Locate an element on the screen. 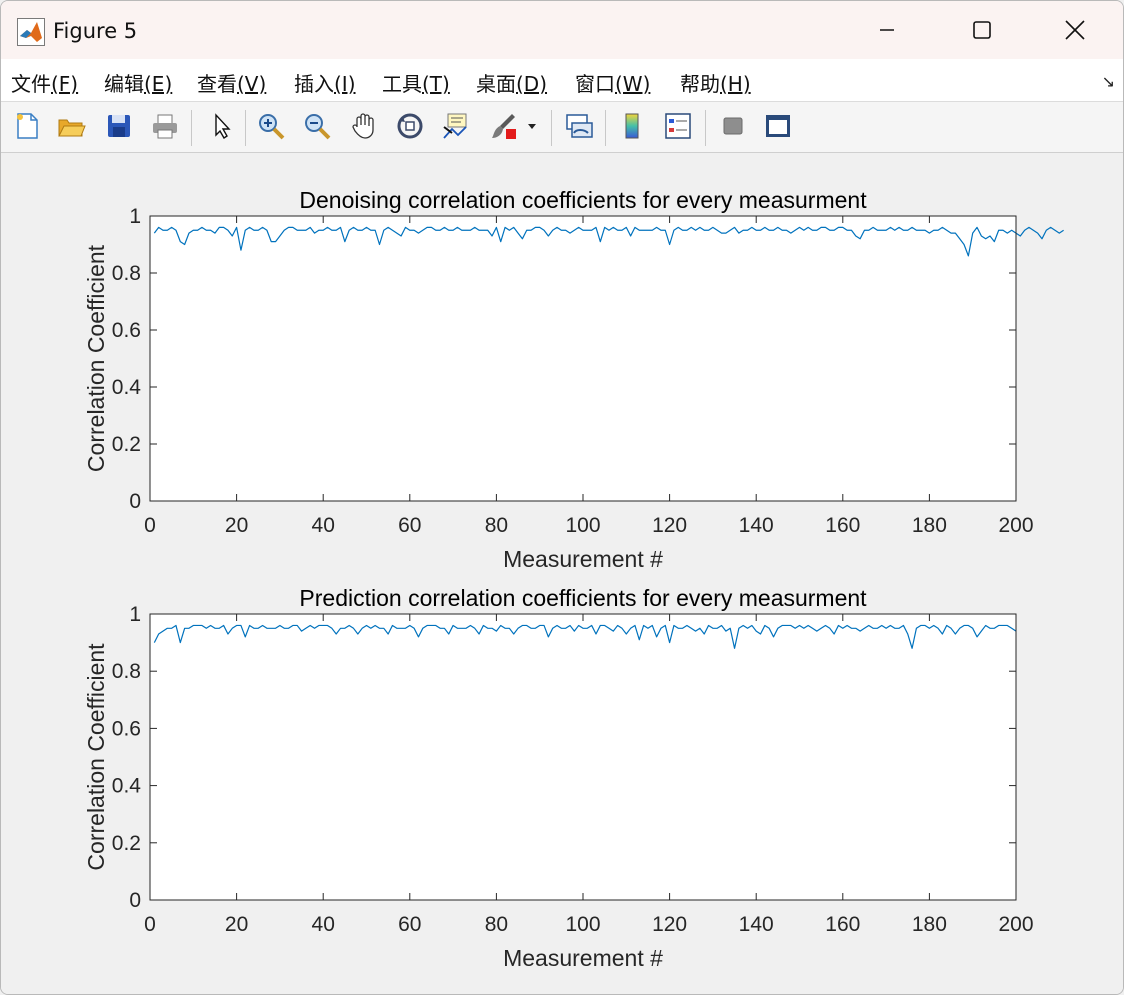 This screenshot has height=995, width=1124. menu-desktop: 桌面(D) is located at coordinates (511, 82).